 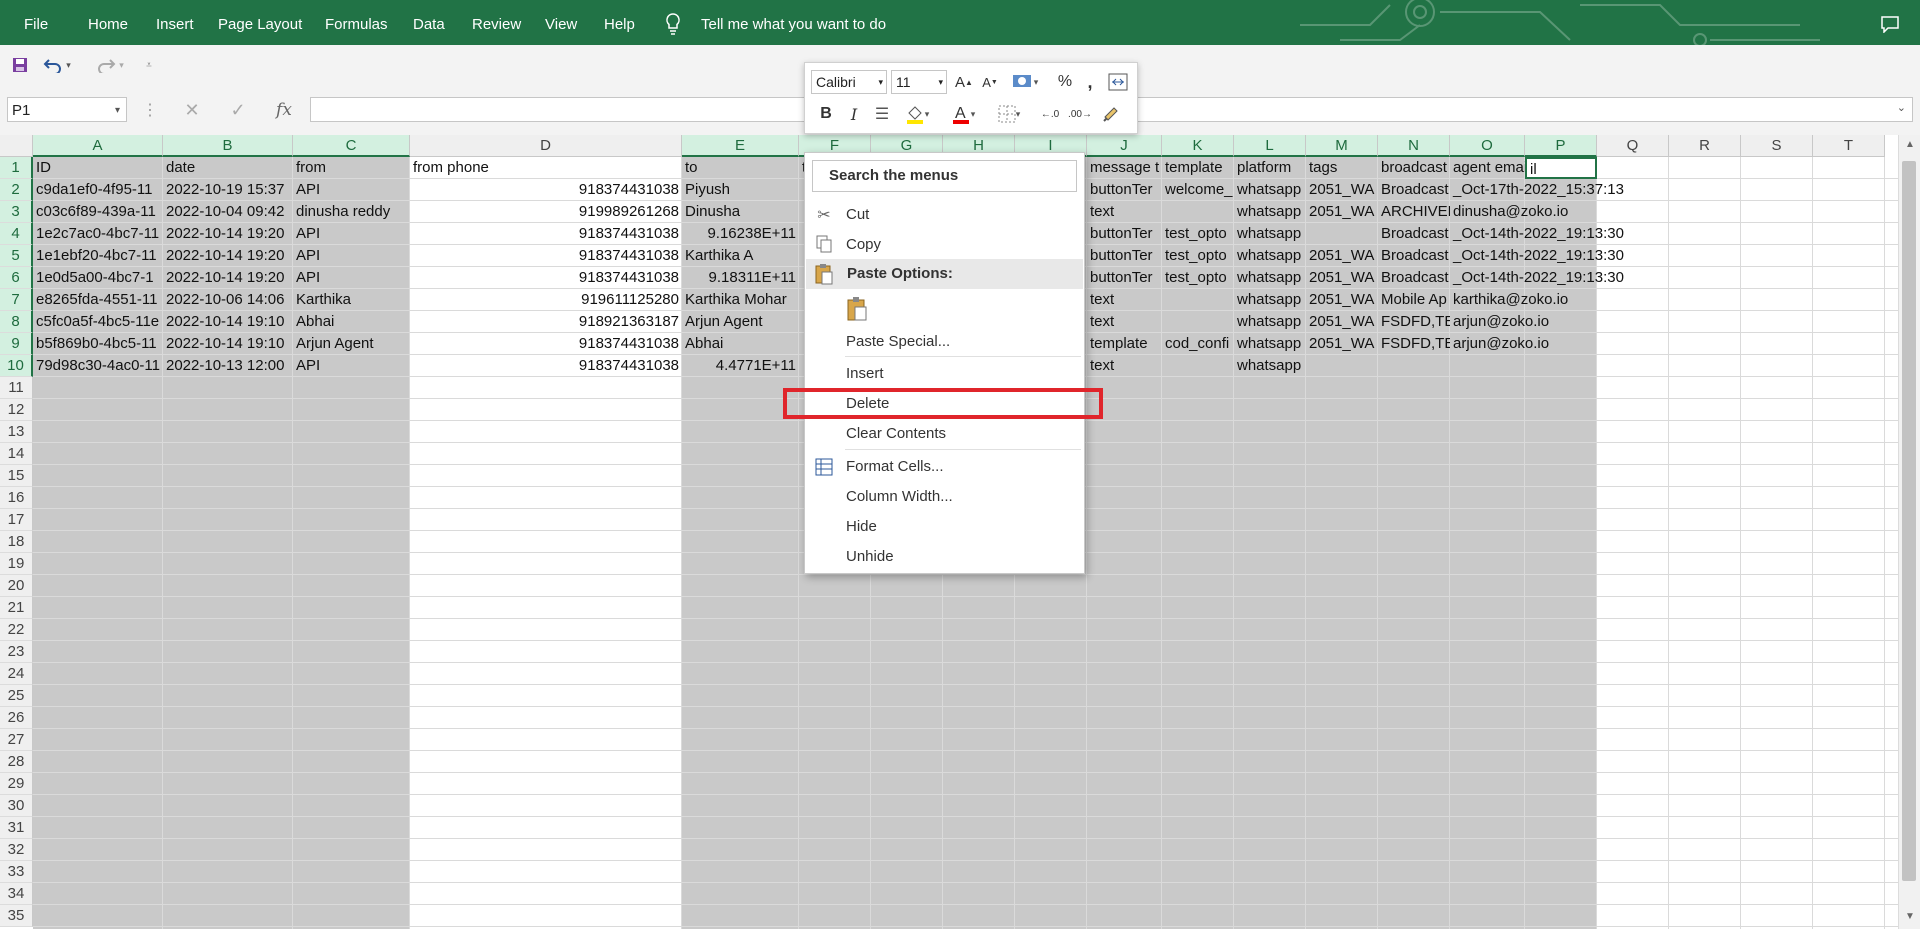 I want to click on tab-page-layout: Page Layout, so click(x=260, y=22).